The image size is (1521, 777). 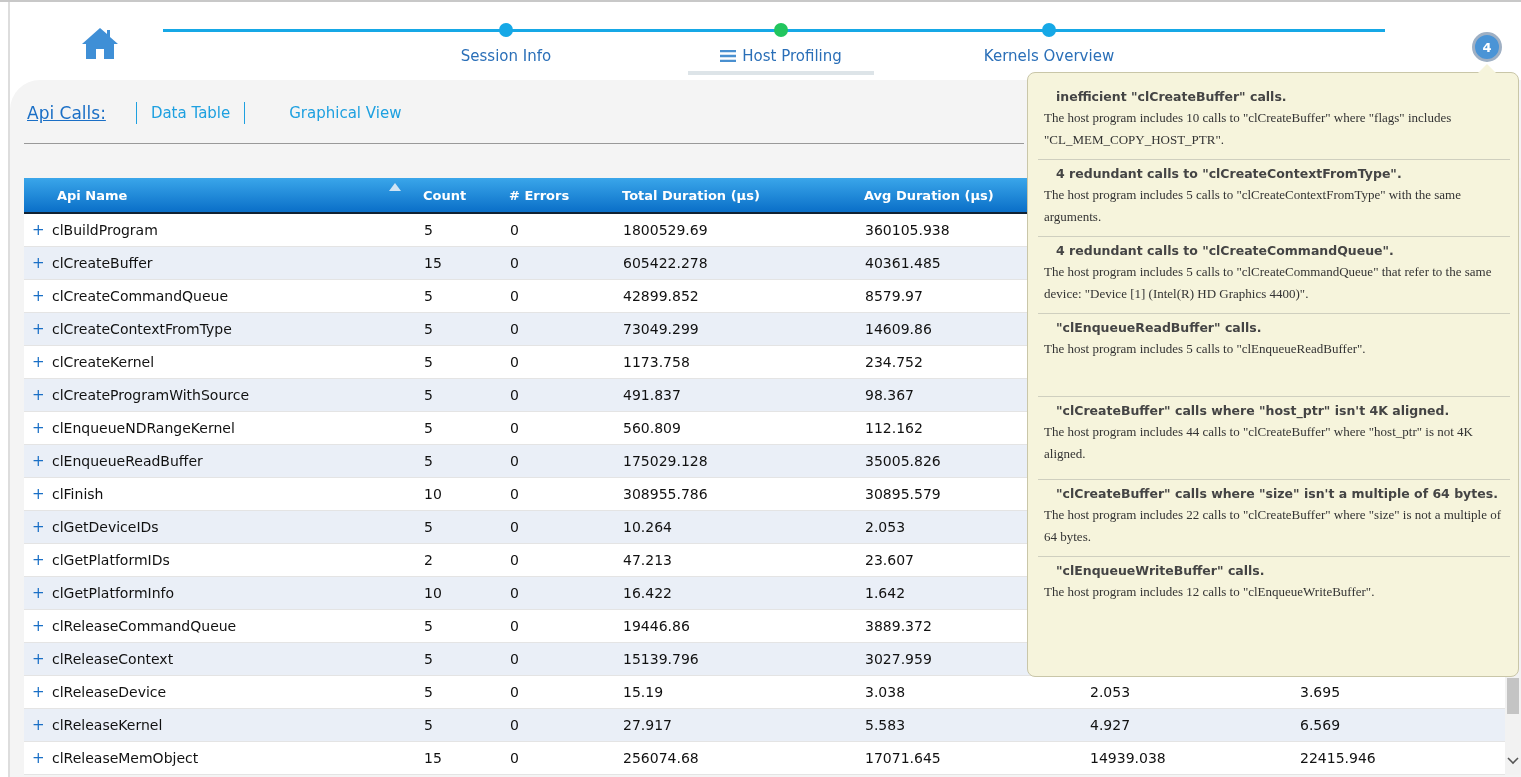 What do you see at coordinates (151, 395) in the screenshot?
I see `table-cell: clCreateProgramWithSource` at bounding box center [151, 395].